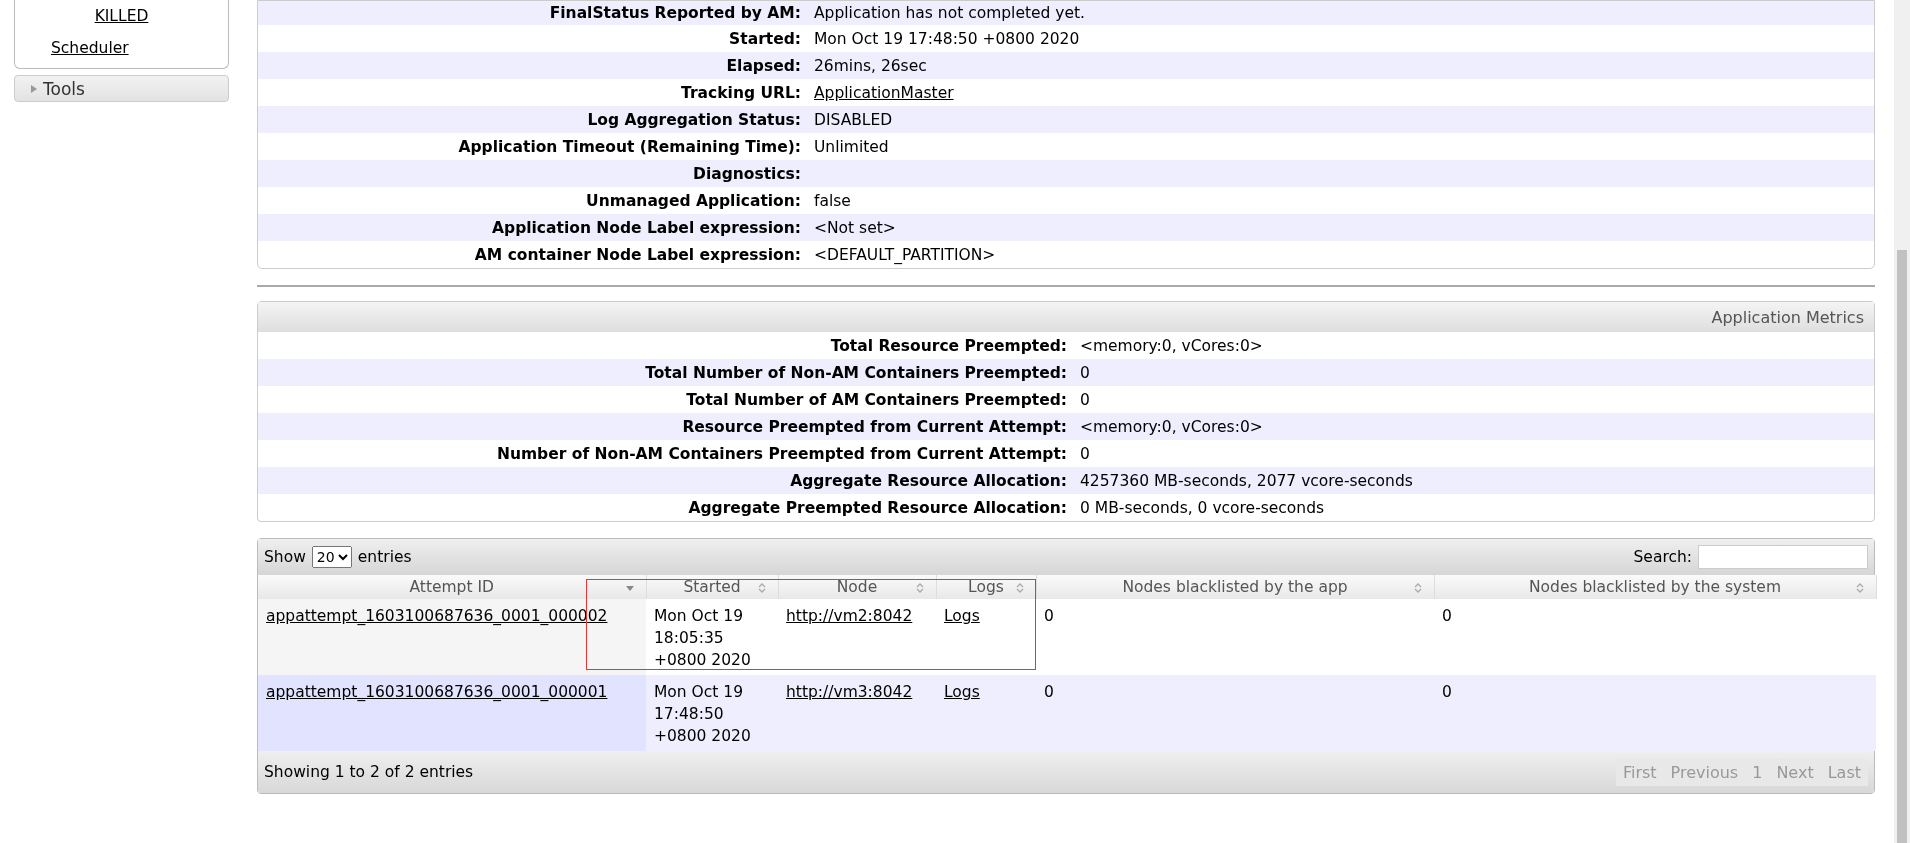 The image size is (1910, 843). What do you see at coordinates (629, 146) in the screenshot?
I see `field-label: Application Timeout (Remaining Time):` at bounding box center [629, 146].